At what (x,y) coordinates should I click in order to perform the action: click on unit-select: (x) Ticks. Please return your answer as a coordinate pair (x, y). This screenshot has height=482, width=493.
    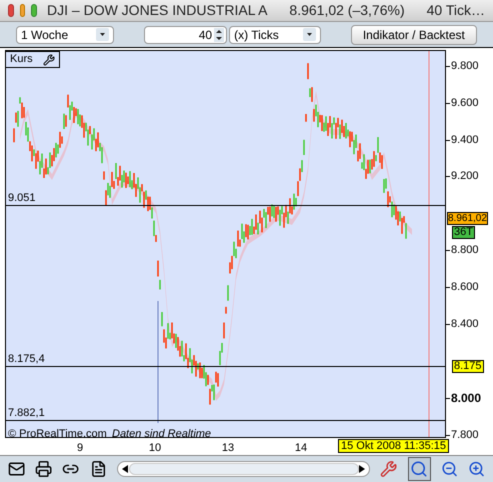
    Looking at the image, I should click on (275, 35).